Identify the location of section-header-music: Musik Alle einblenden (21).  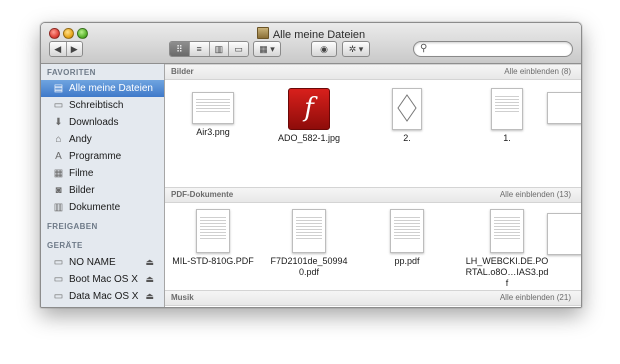
(373, 298).